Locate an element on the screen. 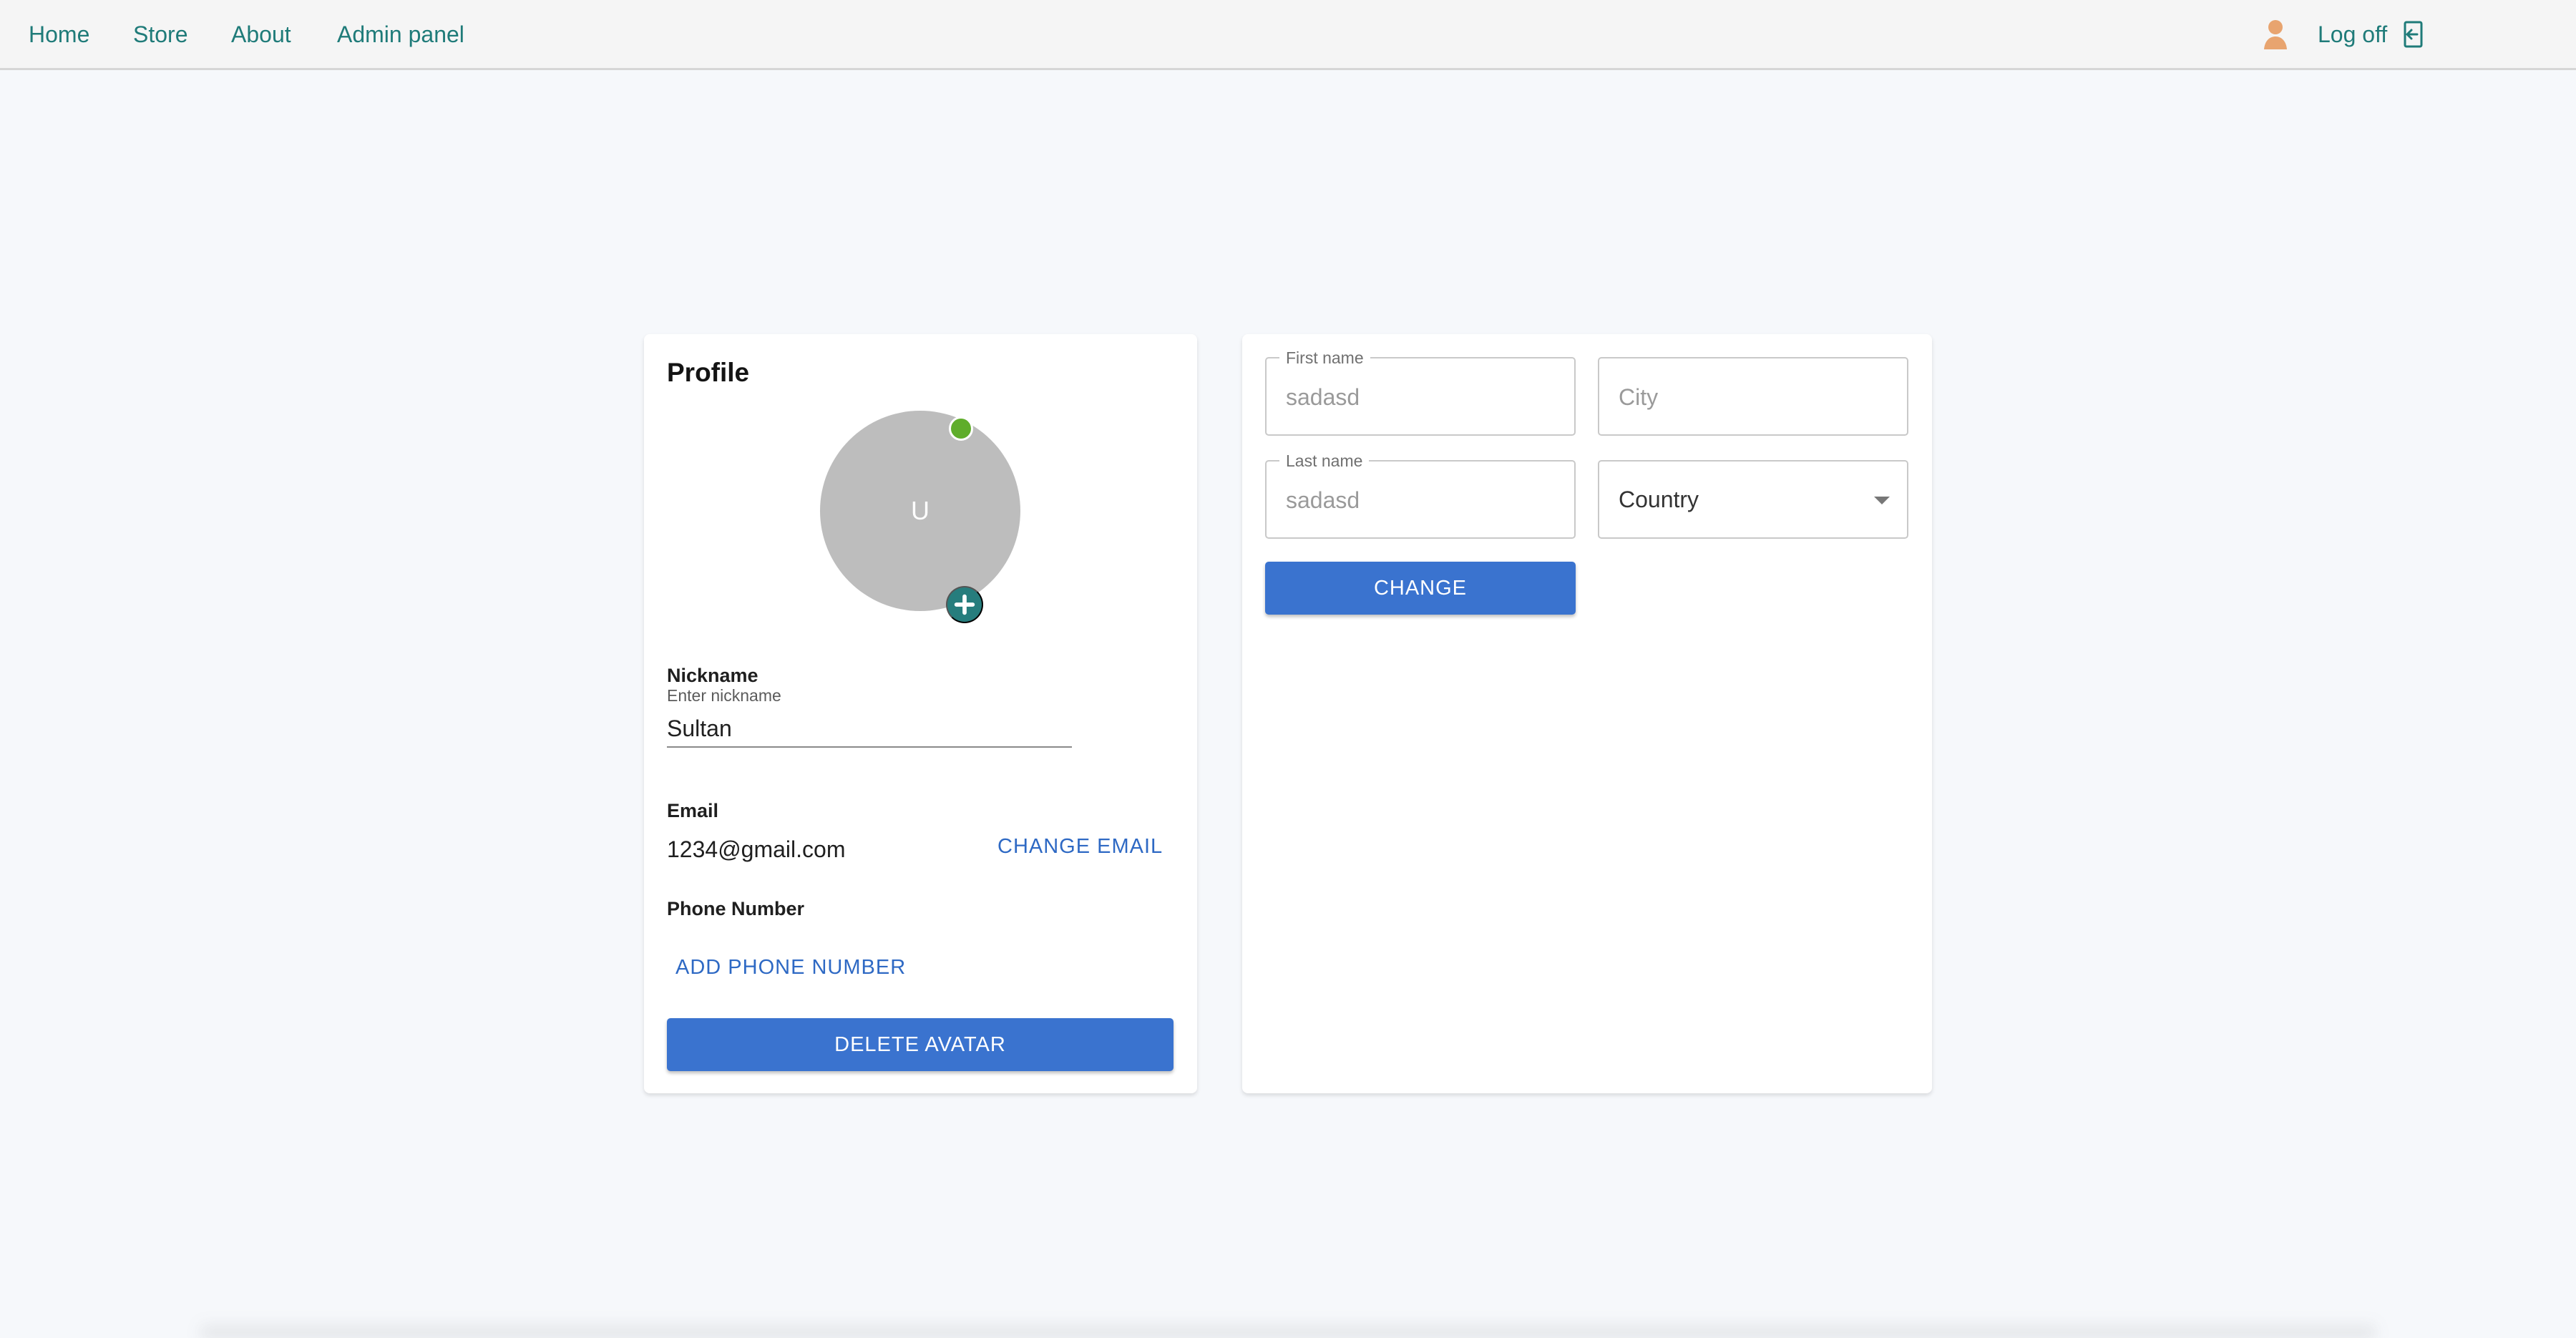  avatar-initial: U is located at coordinates (920, 510).